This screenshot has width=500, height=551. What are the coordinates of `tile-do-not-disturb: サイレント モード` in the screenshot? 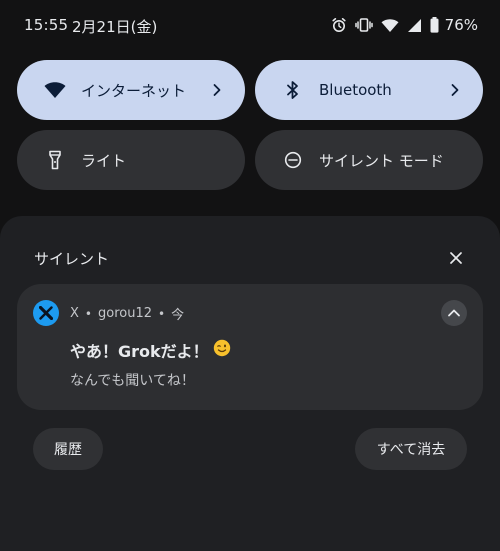 It's located at (369, 160).